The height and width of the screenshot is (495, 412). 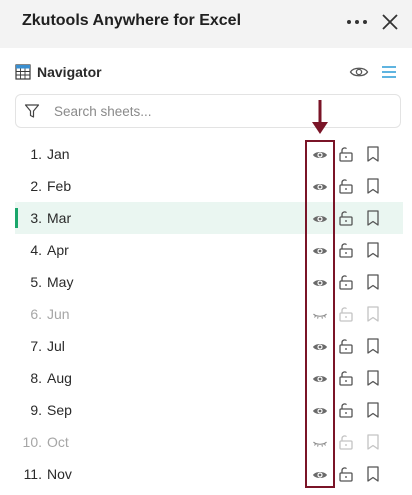 What do you see at coordinates (206, 314) in the screenshot?
I see `sheet-row: 6. Jun` at bounding box center [206, 314].